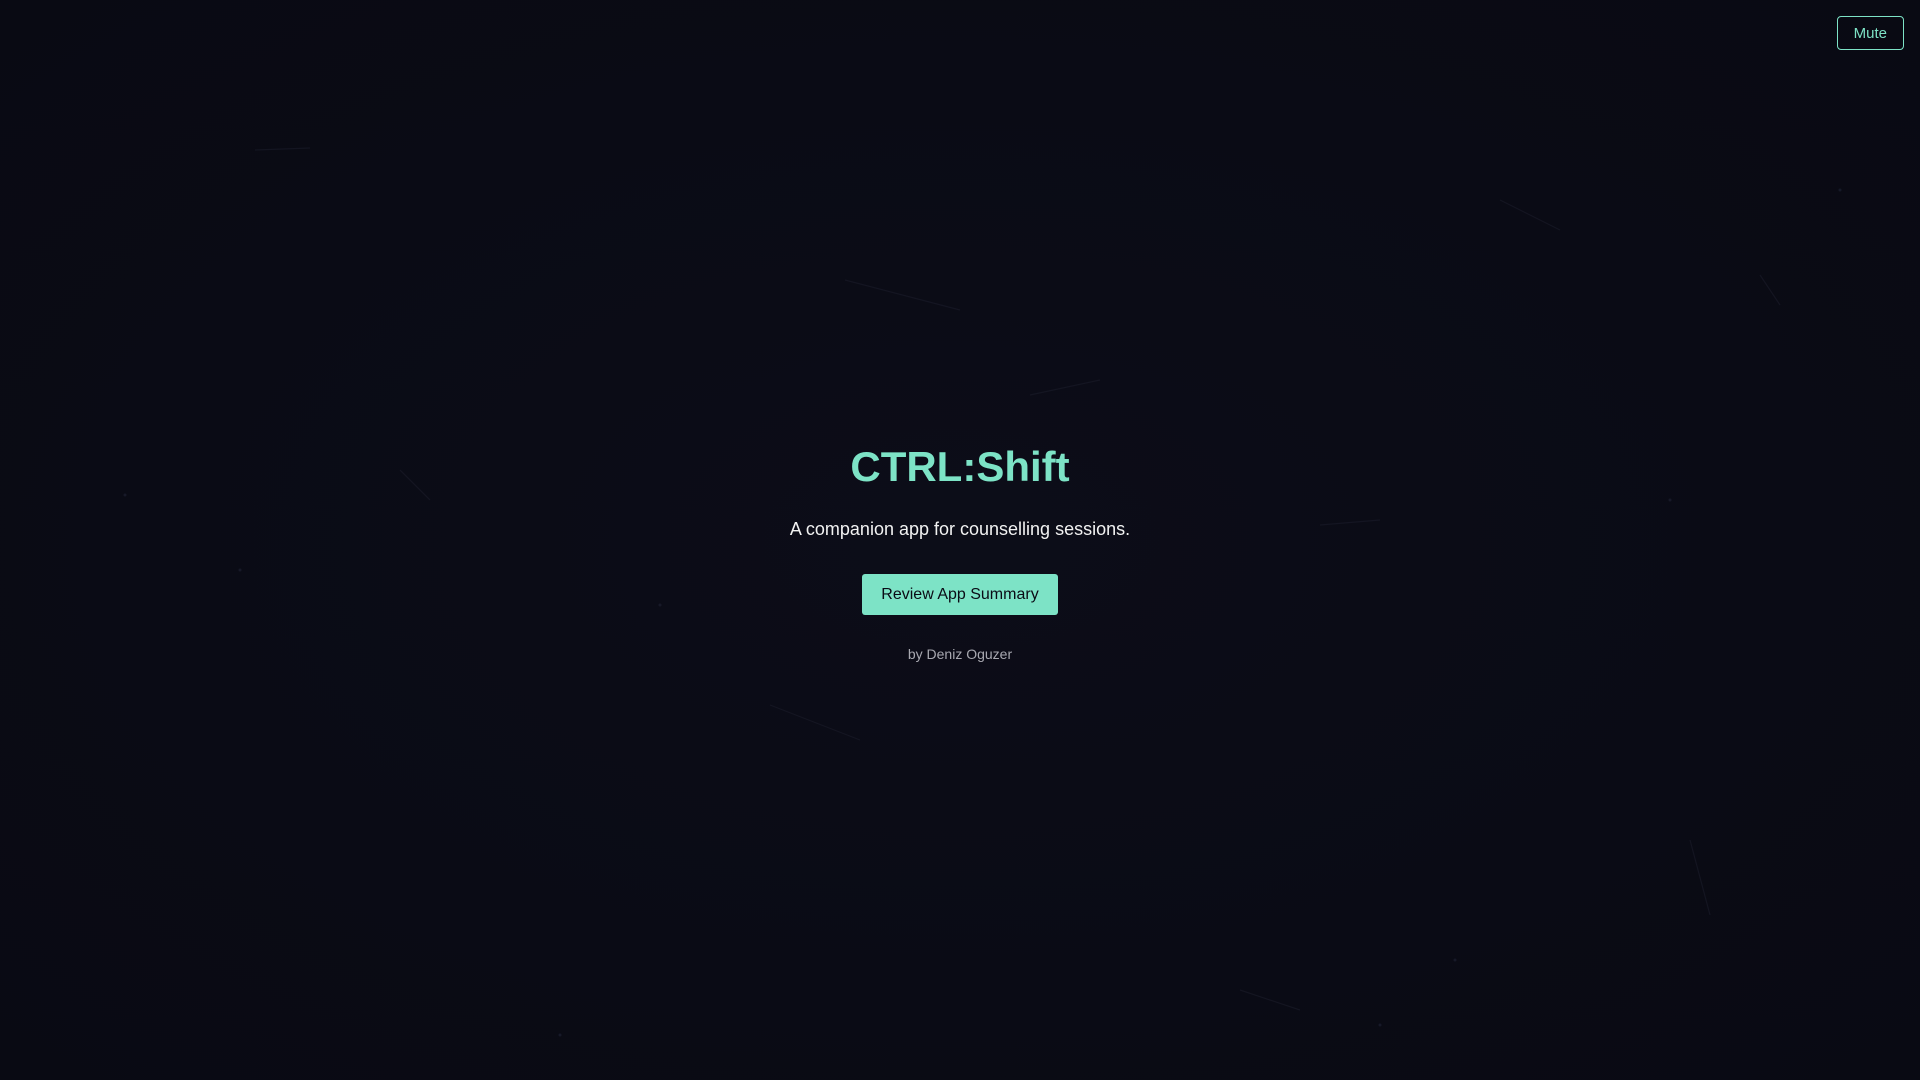 The image size is (1920, 1080). What do you see at coordinates (960, 466) in the screenshot?
I see `app-title: CTRL:Shift` at bounding box center [960, 466].